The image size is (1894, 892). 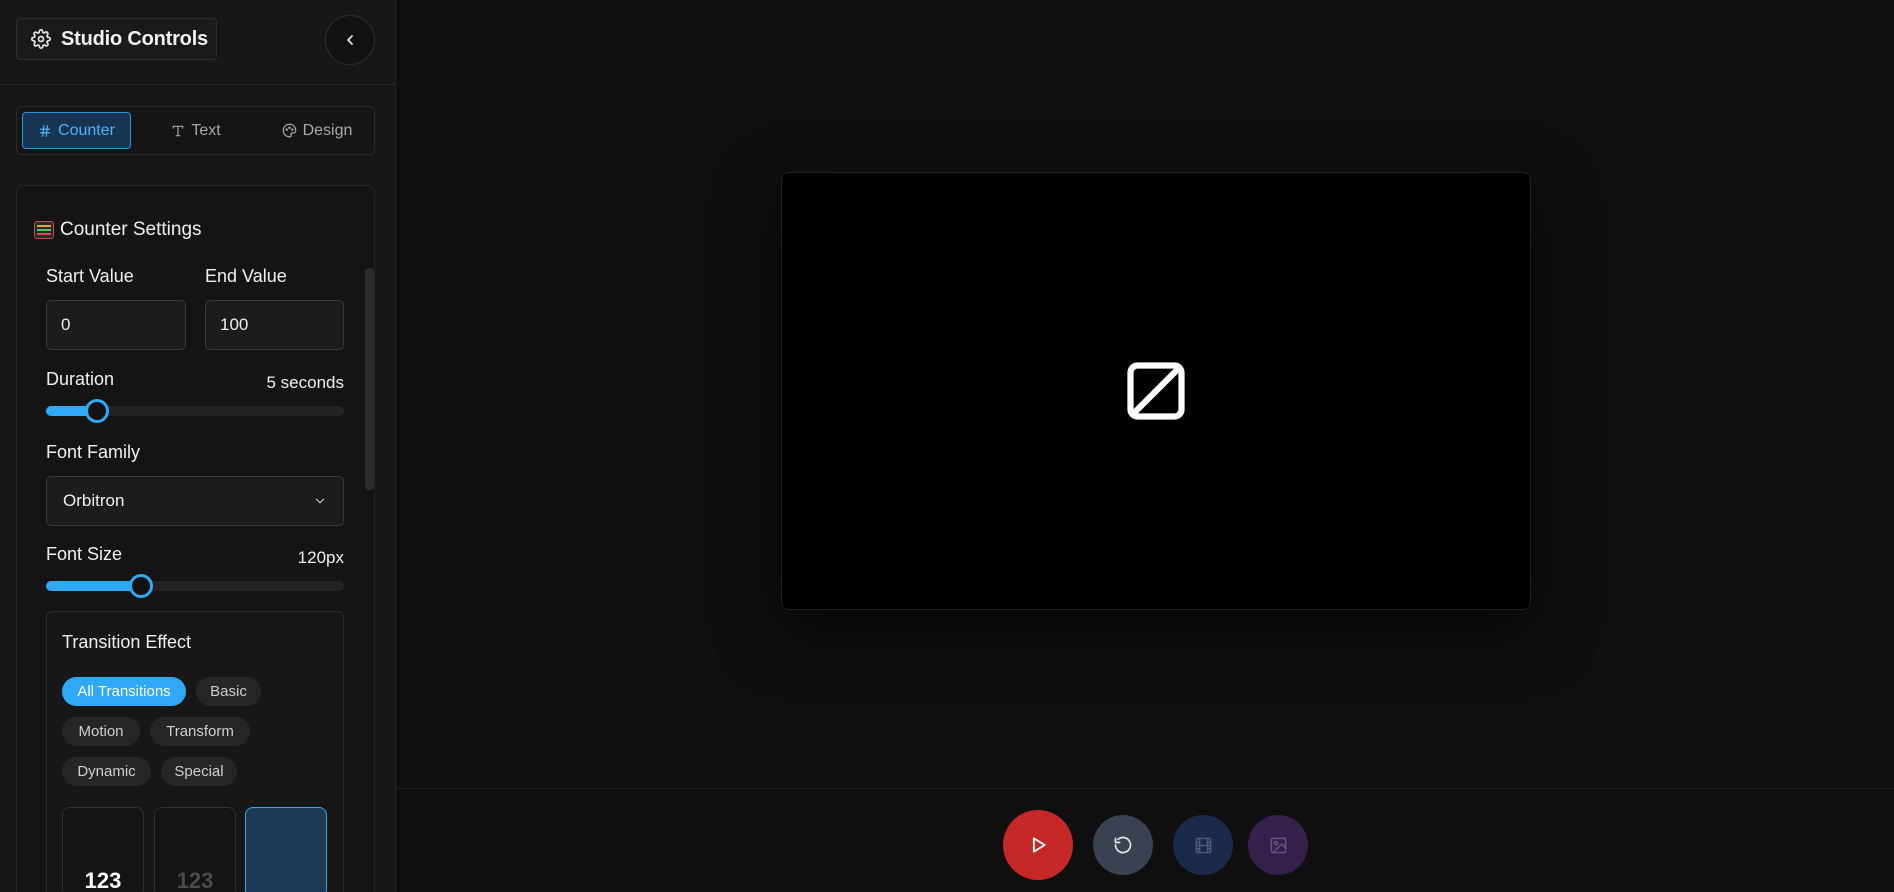 I want to click on panel-scrollbar, so click(x=369, y=379).